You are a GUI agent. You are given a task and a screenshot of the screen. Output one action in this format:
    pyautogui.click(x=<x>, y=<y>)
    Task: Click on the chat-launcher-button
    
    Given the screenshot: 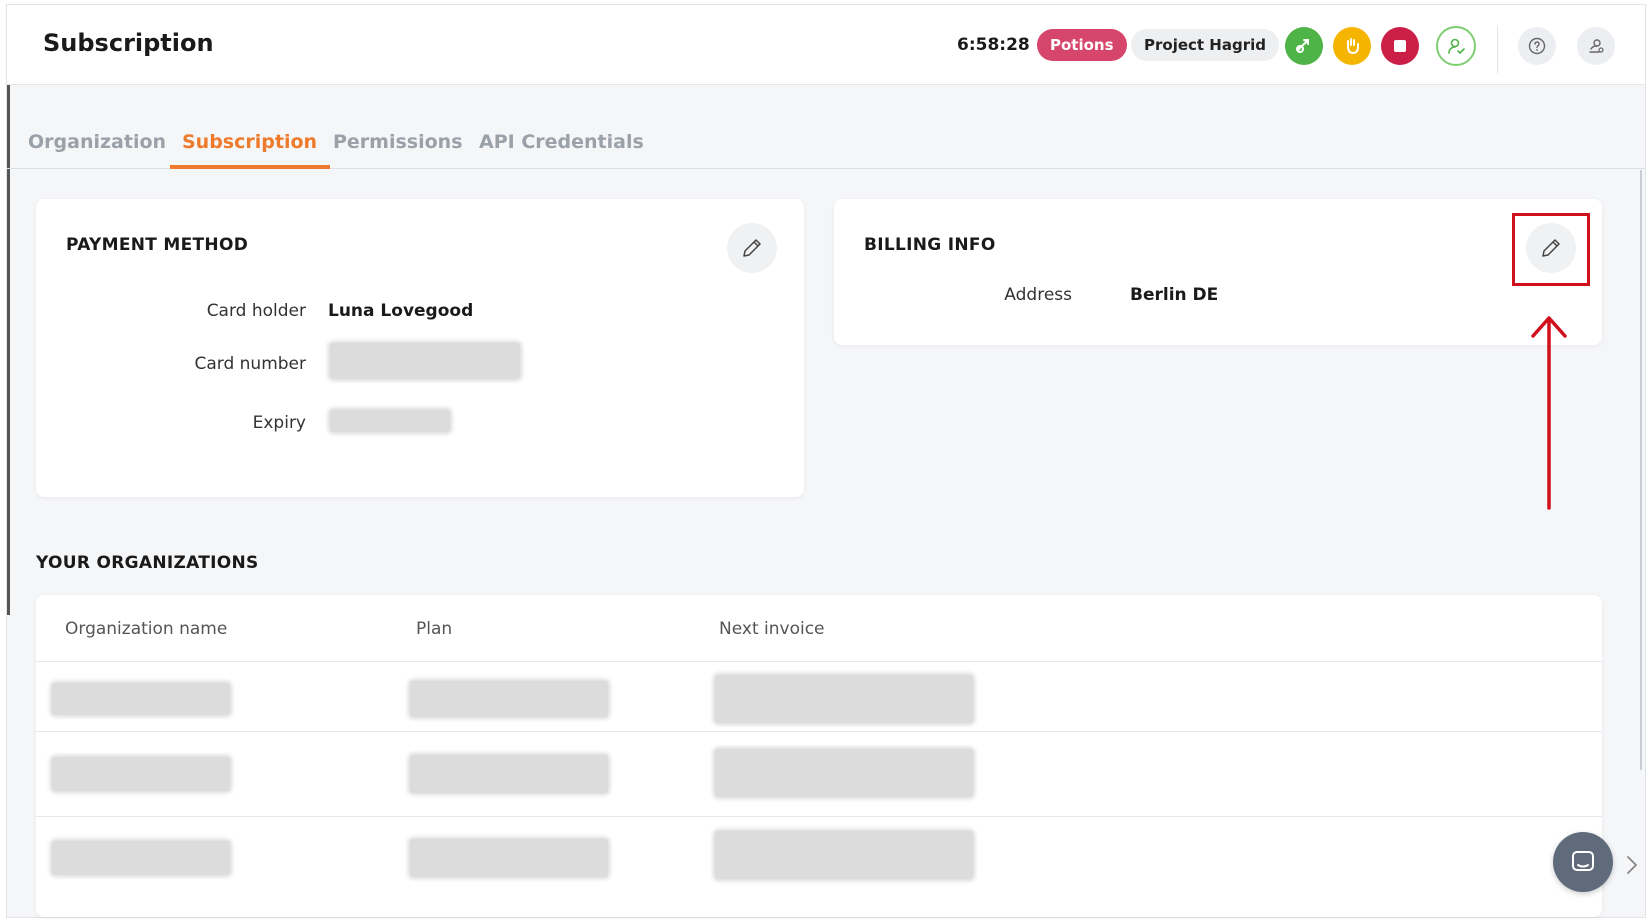 What is the action you would take?
    pyautogui.click(x=1583, y=862)
    